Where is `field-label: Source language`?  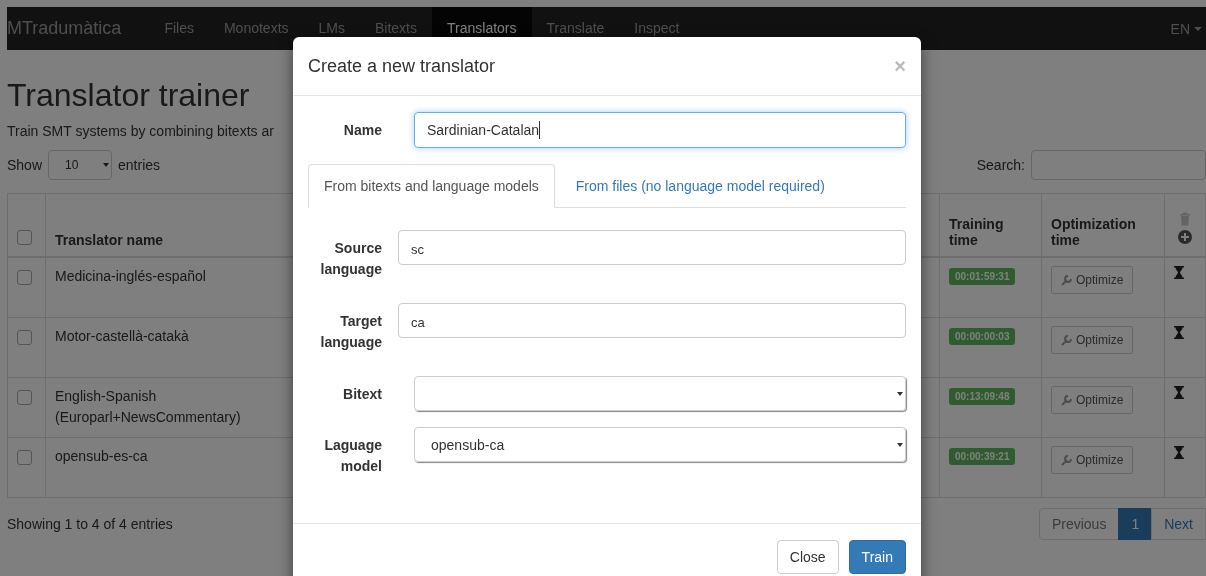 field-label: Source language is located at coordinates (350, 259).